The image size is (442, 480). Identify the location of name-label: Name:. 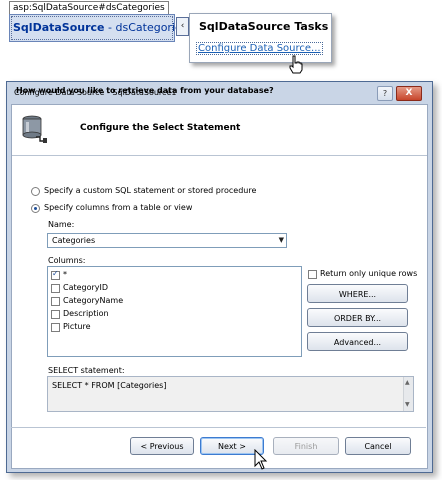
(61, 224).